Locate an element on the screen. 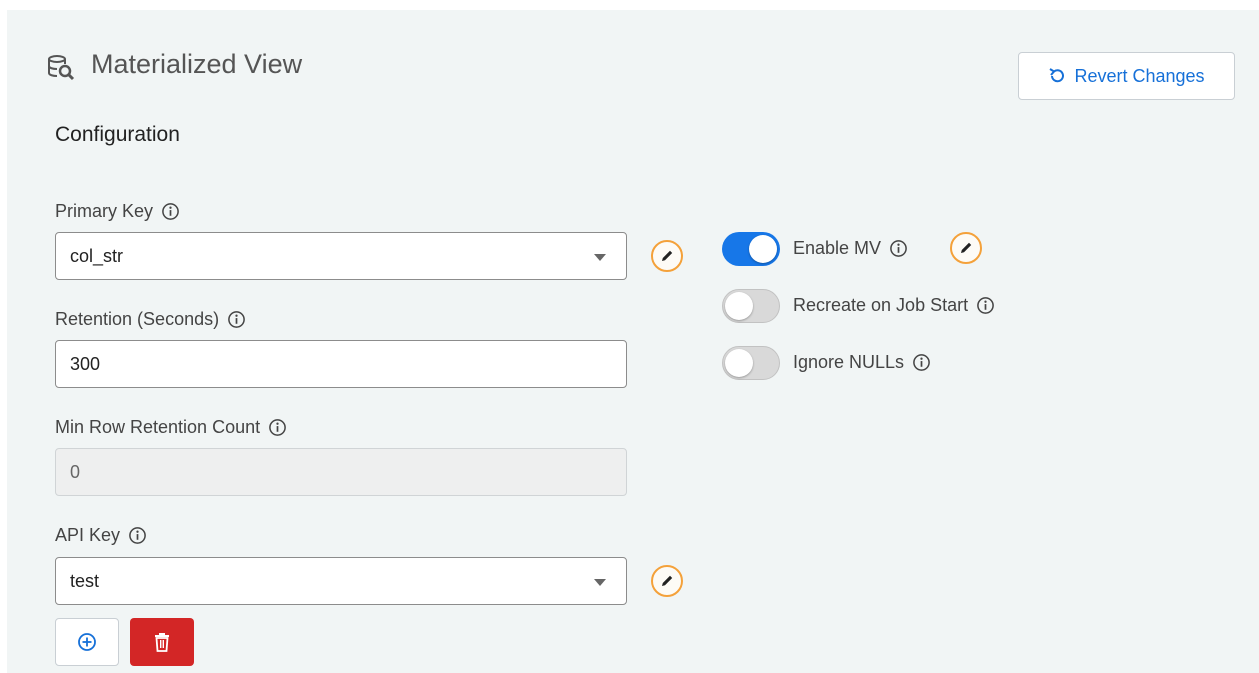 This screenshot has width=1259, height=673. enable-mv-label: Enable MV is located at coordinates (850, 248).